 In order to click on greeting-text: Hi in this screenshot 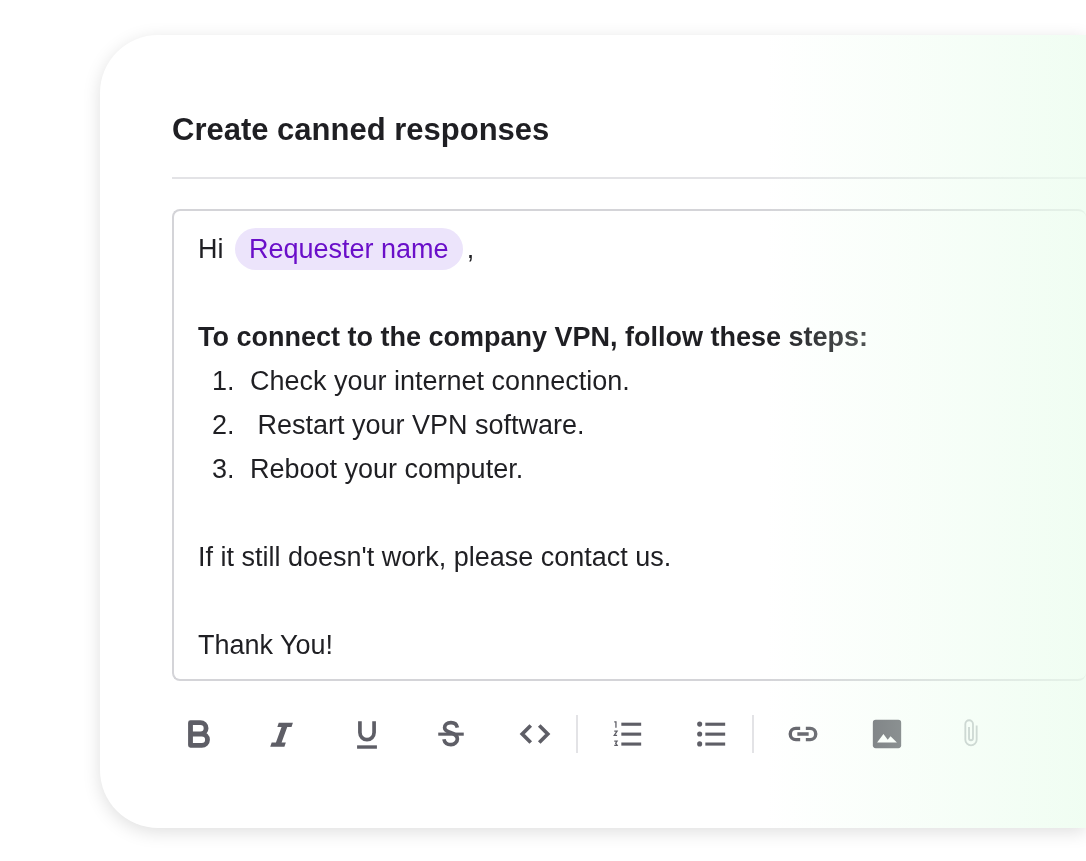, I will do `click(211, 249)`.